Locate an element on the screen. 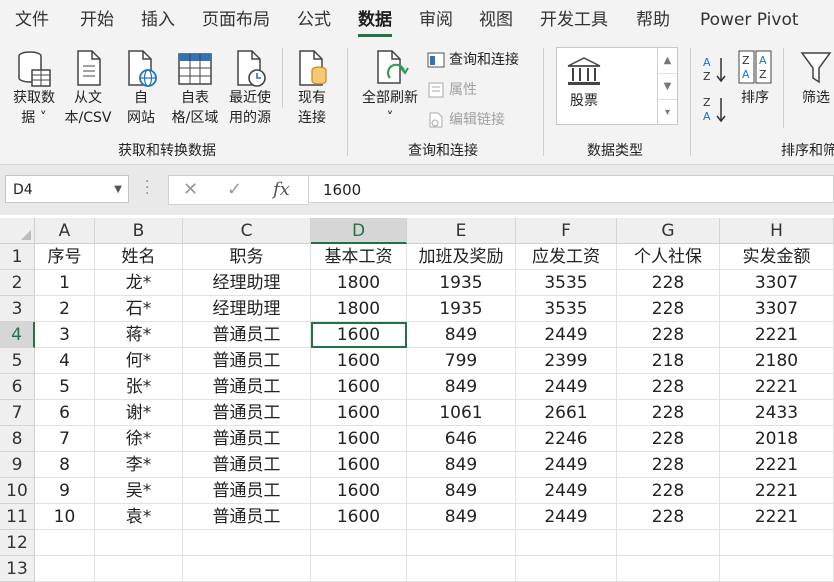 The image size is (834, 582). cell-h11: 2221 is located at coordinates (777, 517).